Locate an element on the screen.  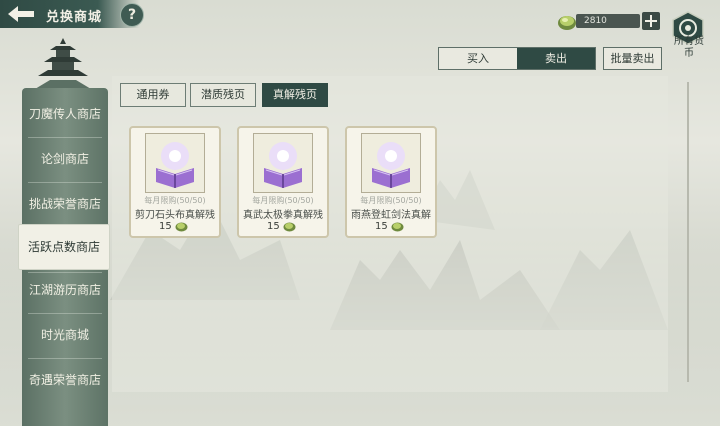
item-name: 剪刀石头布真解残 is located at coordinates (175, 215).